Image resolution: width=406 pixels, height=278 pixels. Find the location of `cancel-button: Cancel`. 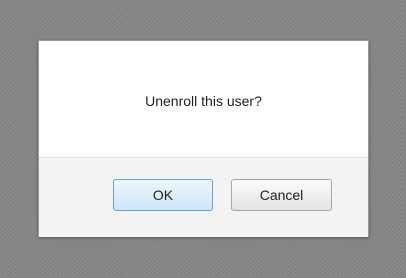

cancel-button: Cancel is located at coordinates (281, 195).